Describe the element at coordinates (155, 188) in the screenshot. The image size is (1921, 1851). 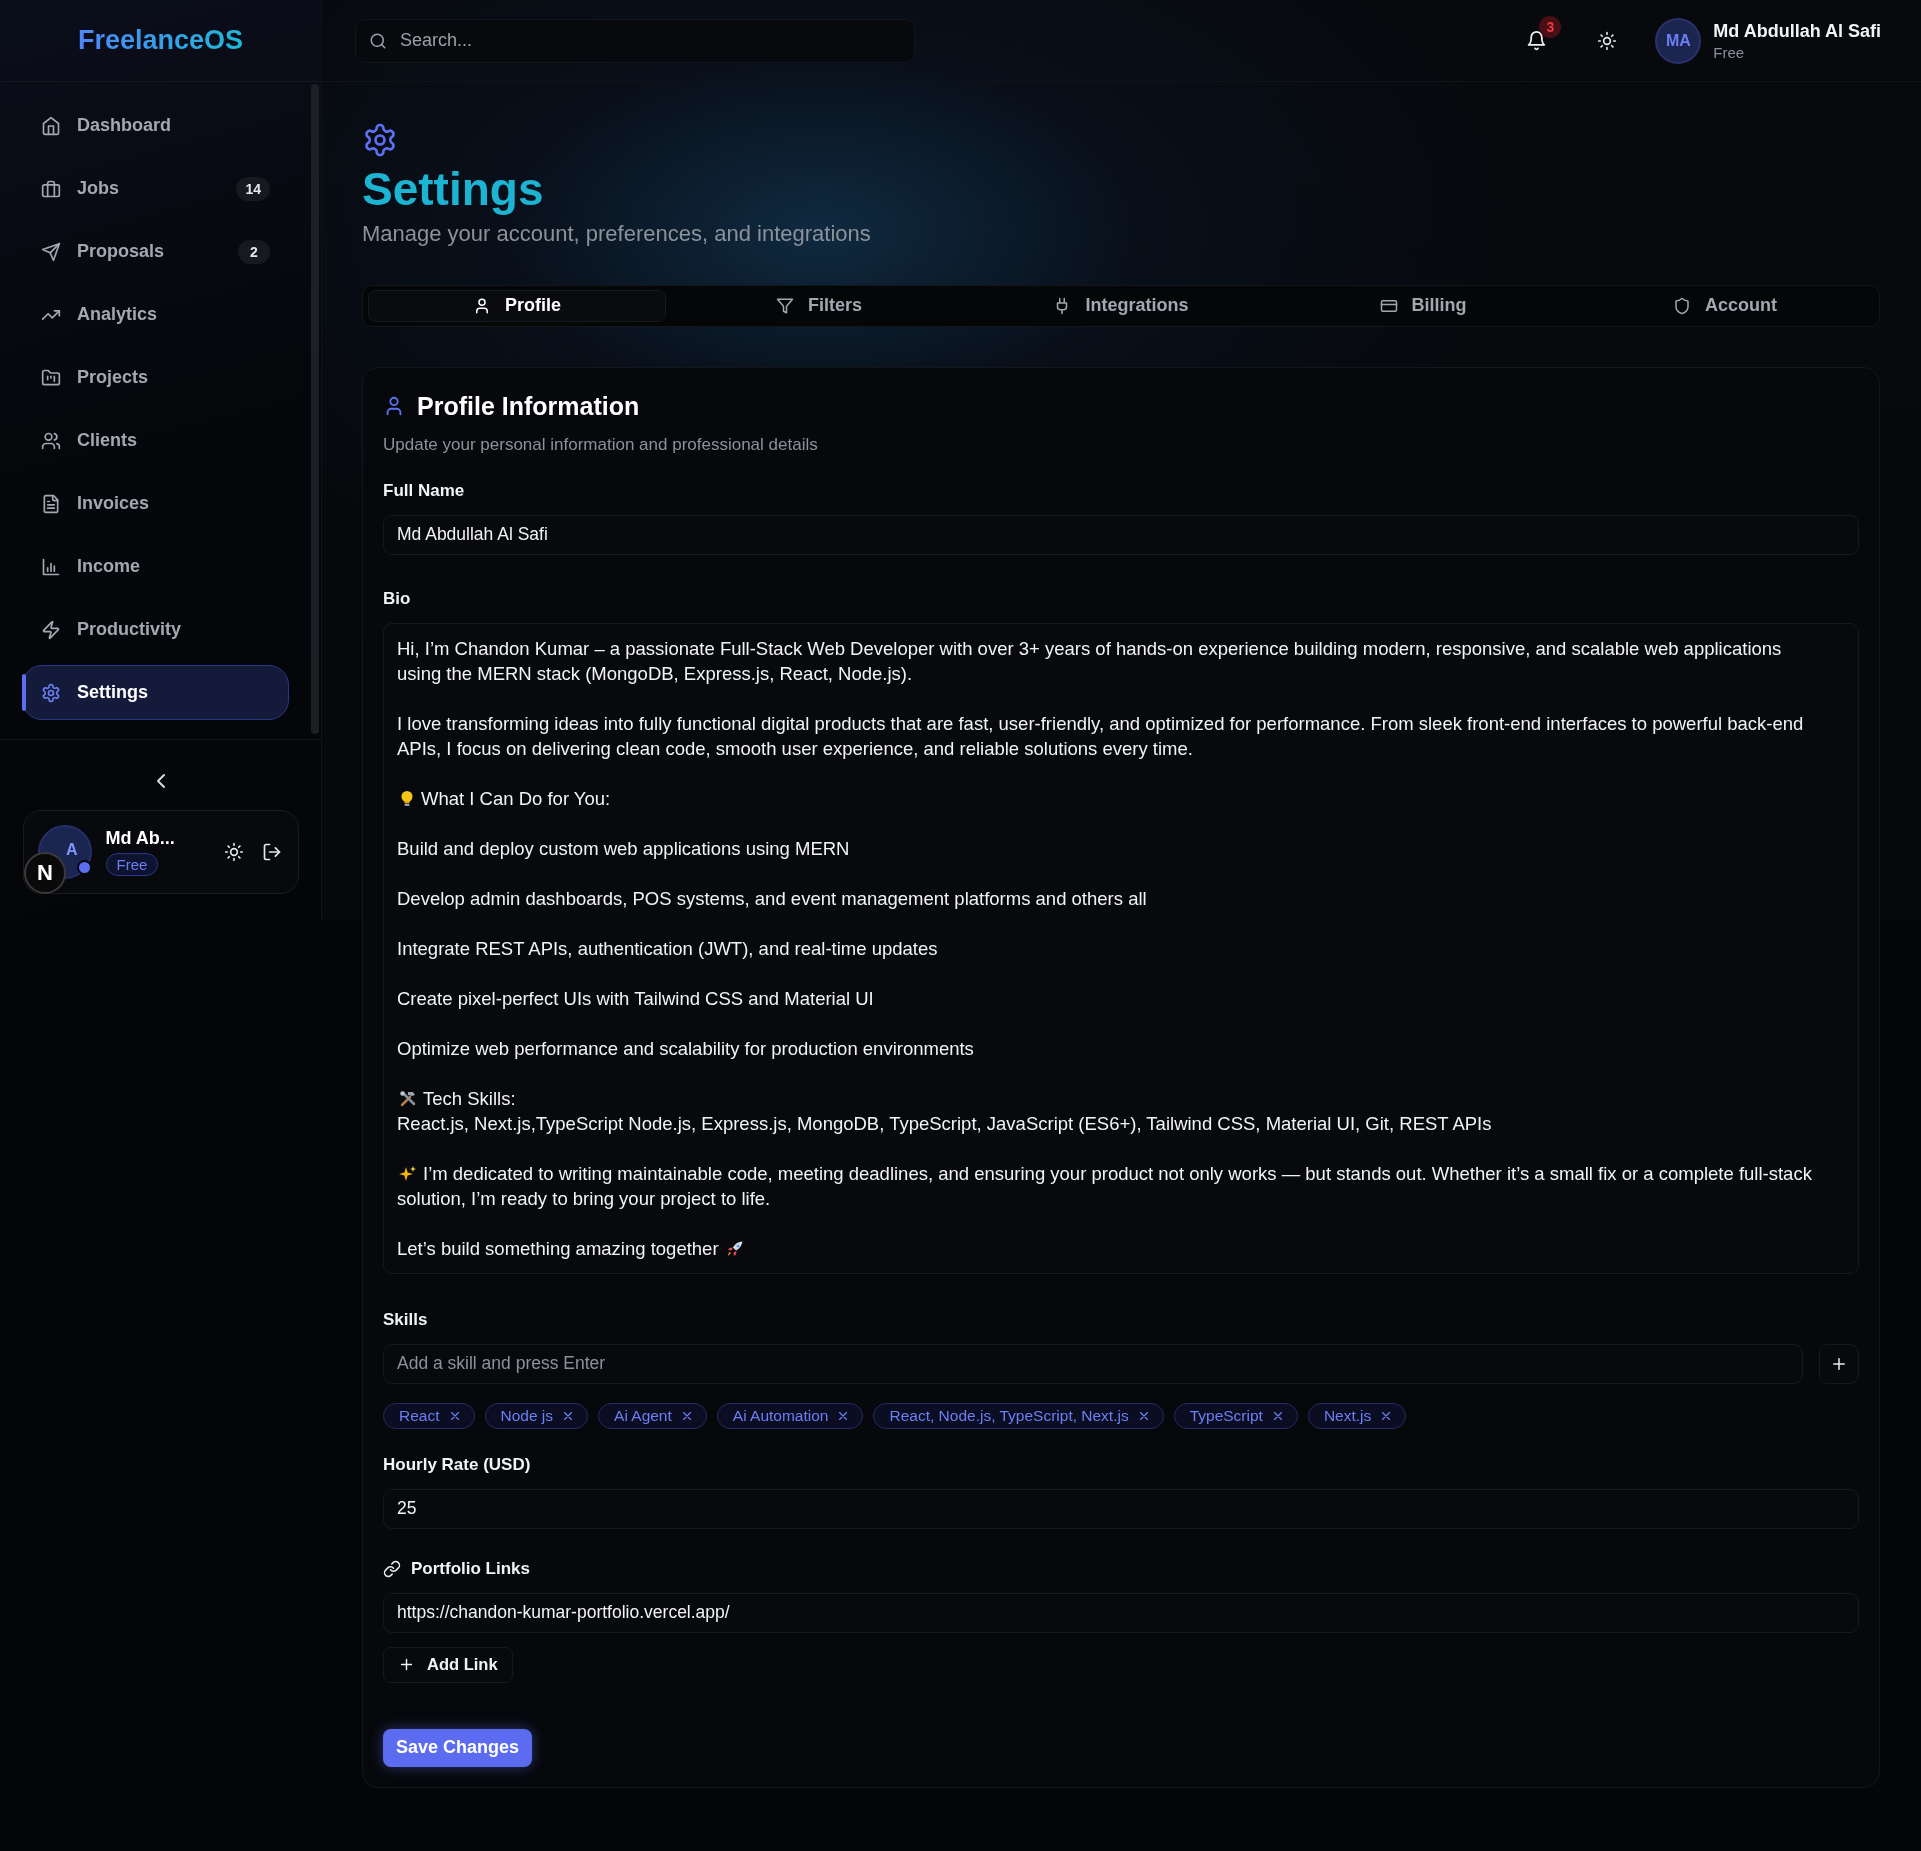
I see `sidebar-item: Jobs 14` at that location.